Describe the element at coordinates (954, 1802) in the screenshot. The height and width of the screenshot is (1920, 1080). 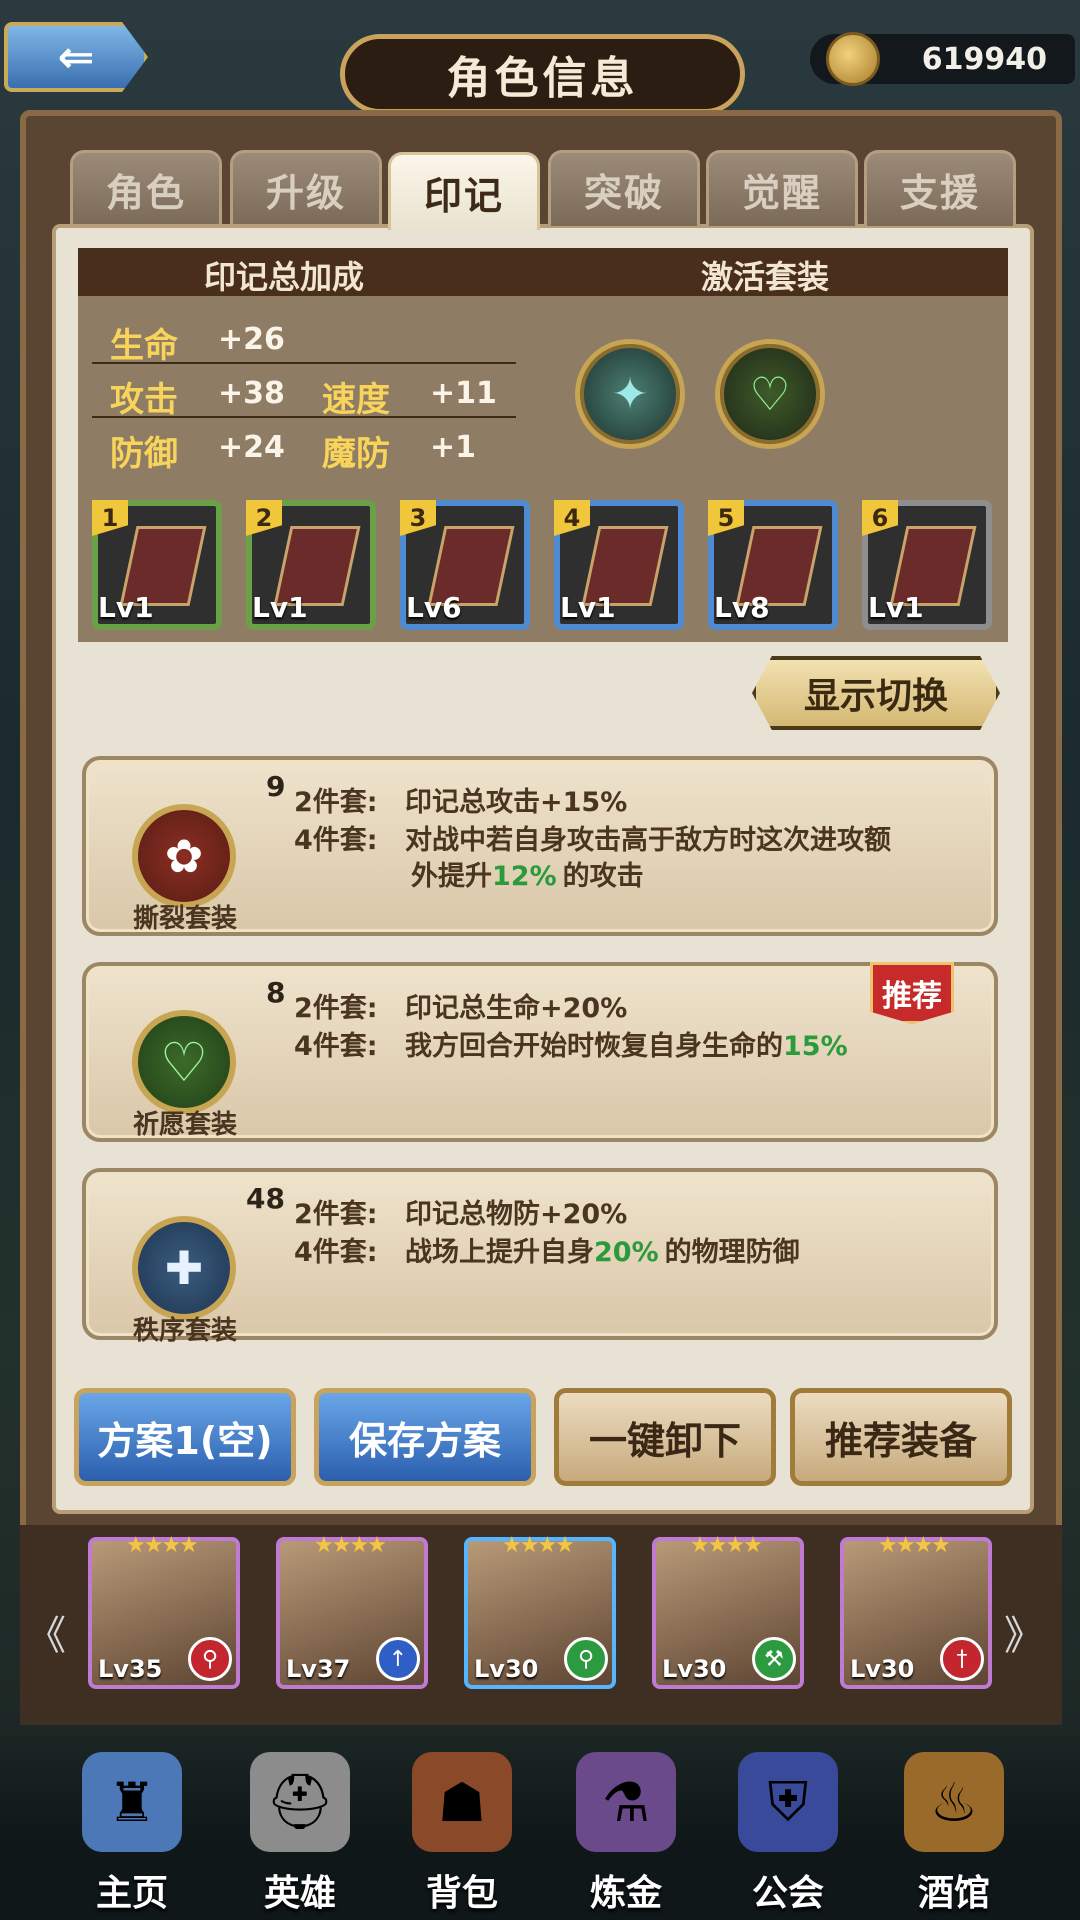
I see `beer-mug-icon: ♨` at that location.